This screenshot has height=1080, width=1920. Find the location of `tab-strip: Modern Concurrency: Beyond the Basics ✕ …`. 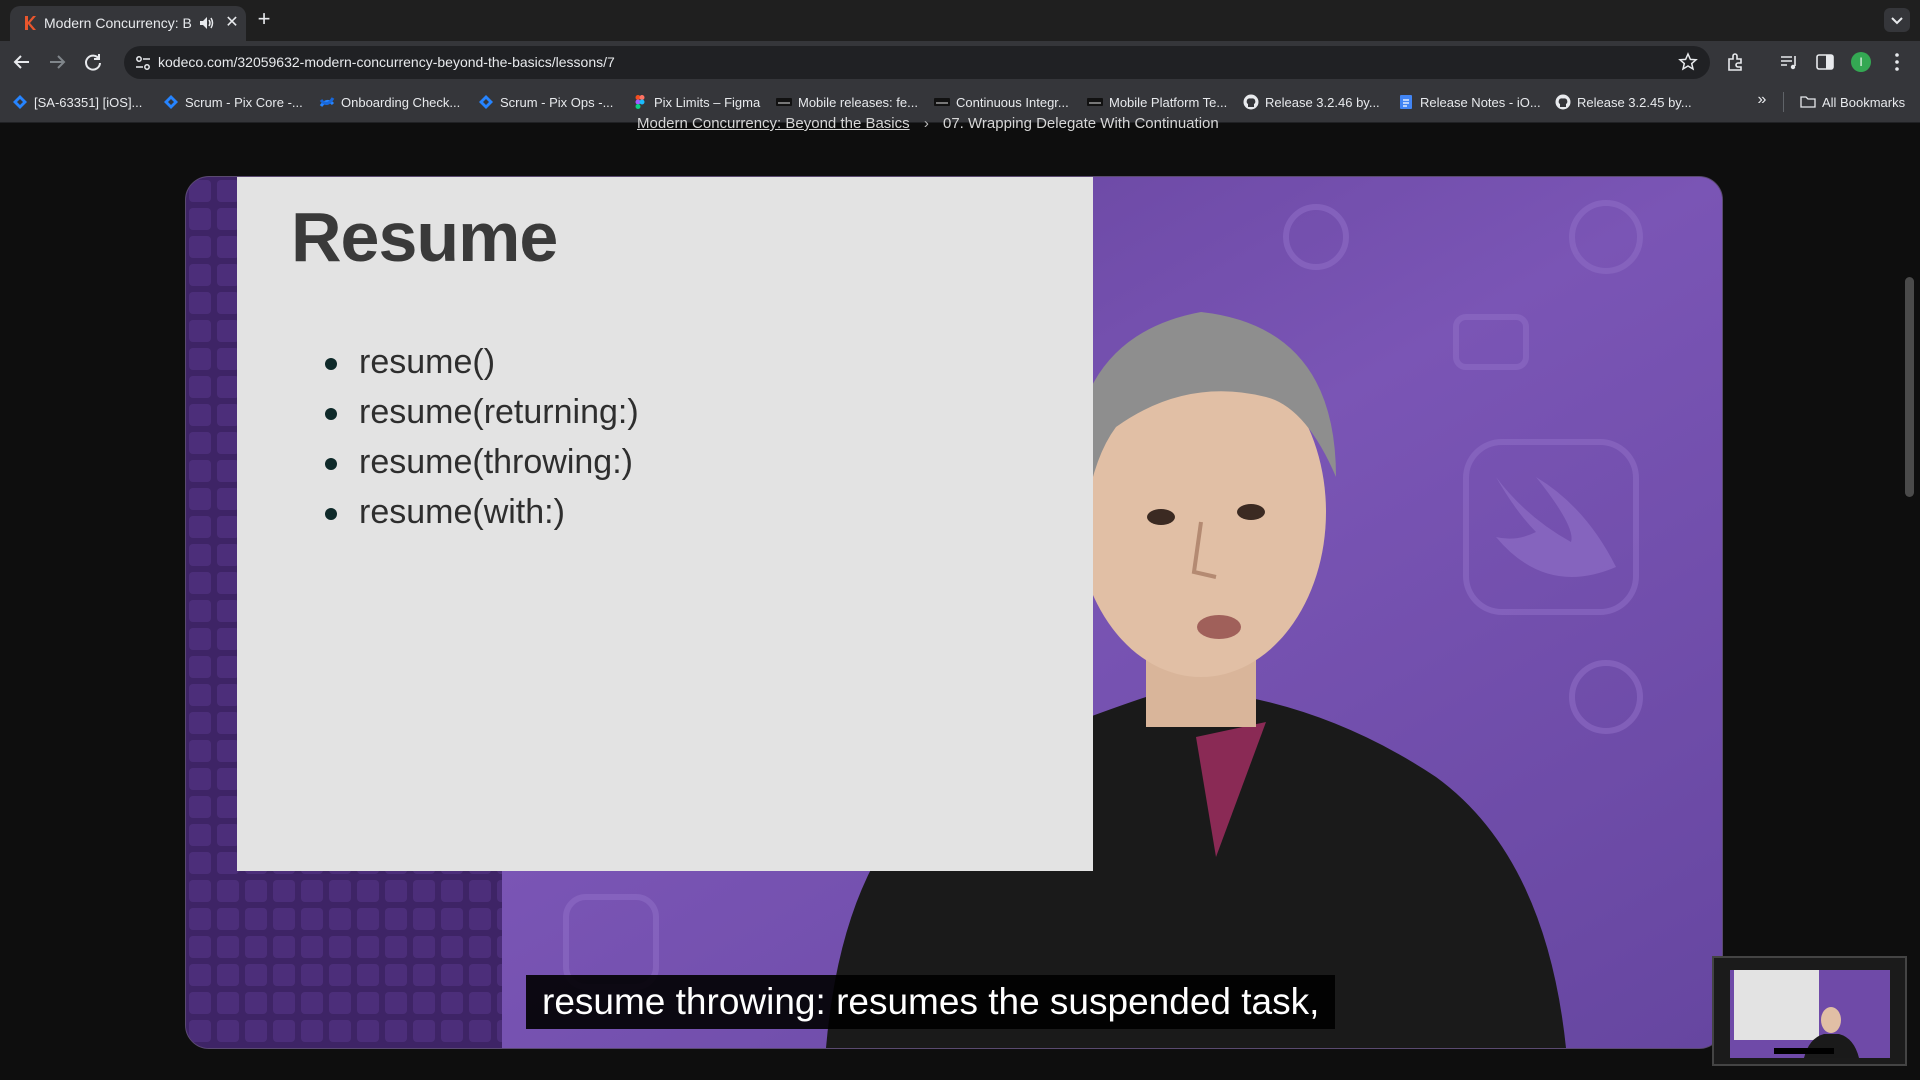

tab-strip: Modern Concurrency: Beyond the Basics ✕ … is located at coordinates (960, 20).